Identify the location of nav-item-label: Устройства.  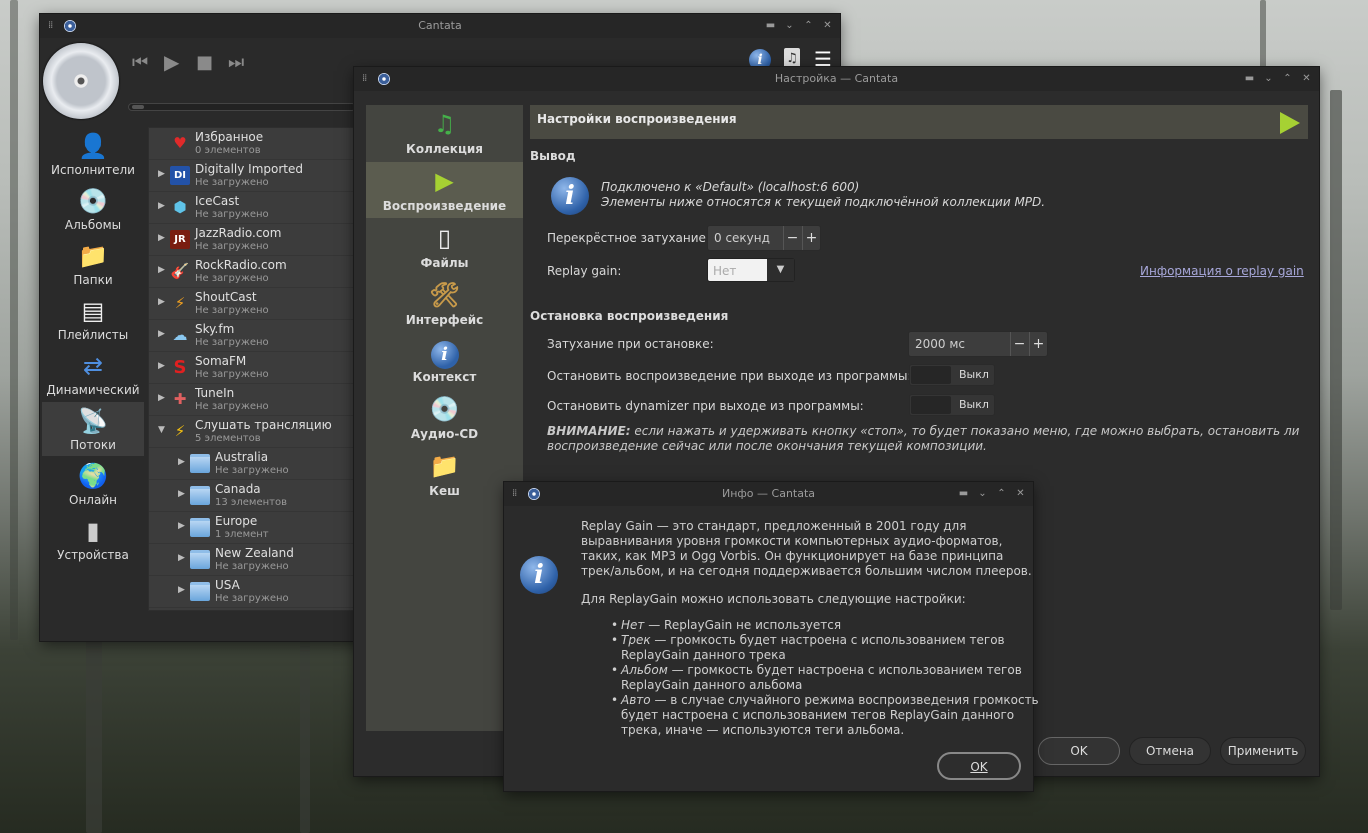
(93, 555).